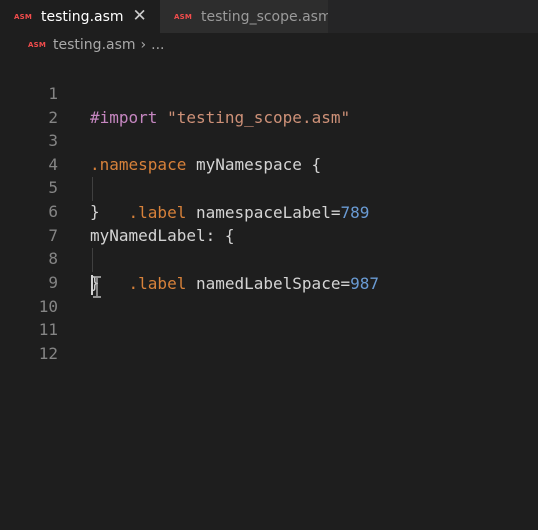 The height and width of the screenshot is (530, 538). I want to click on tab-bar-empty-area, so click(433, 16).